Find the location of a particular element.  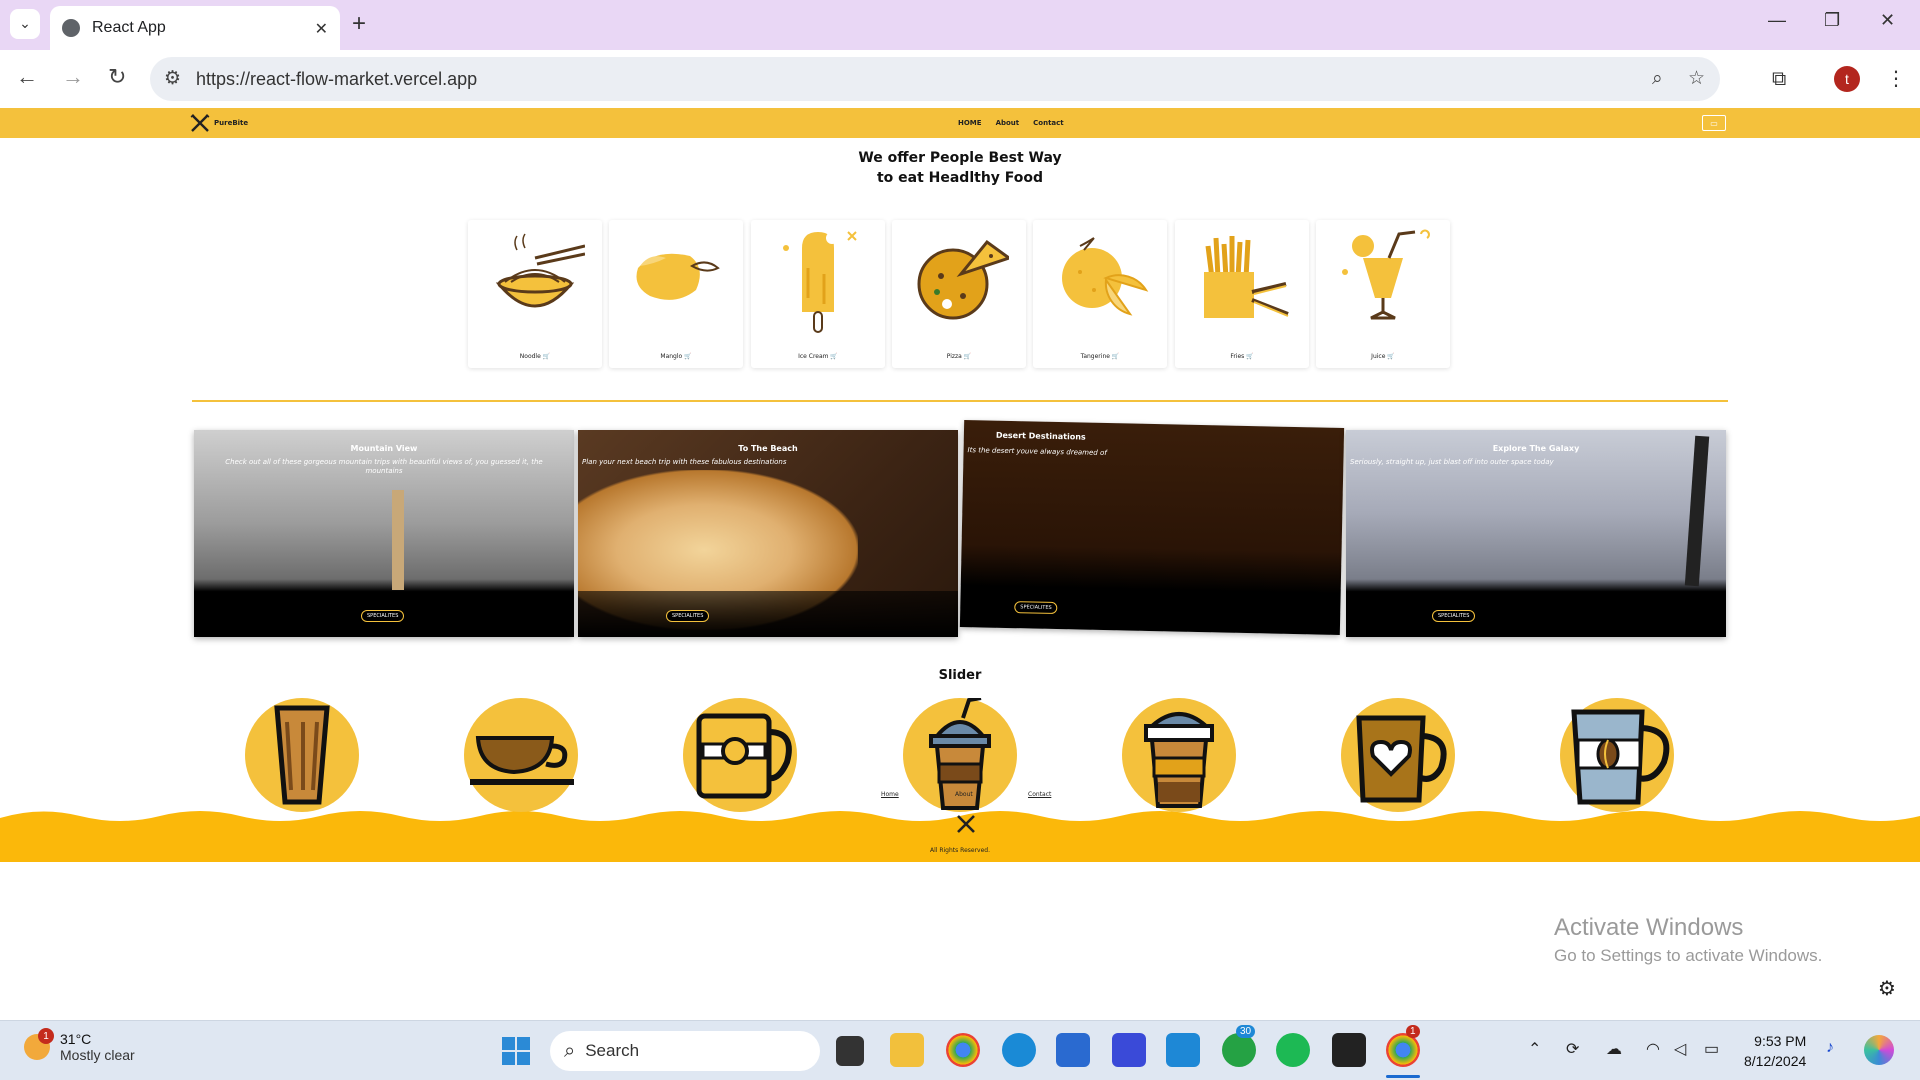

terminal-icon is located at coordinates (1349, 1050).